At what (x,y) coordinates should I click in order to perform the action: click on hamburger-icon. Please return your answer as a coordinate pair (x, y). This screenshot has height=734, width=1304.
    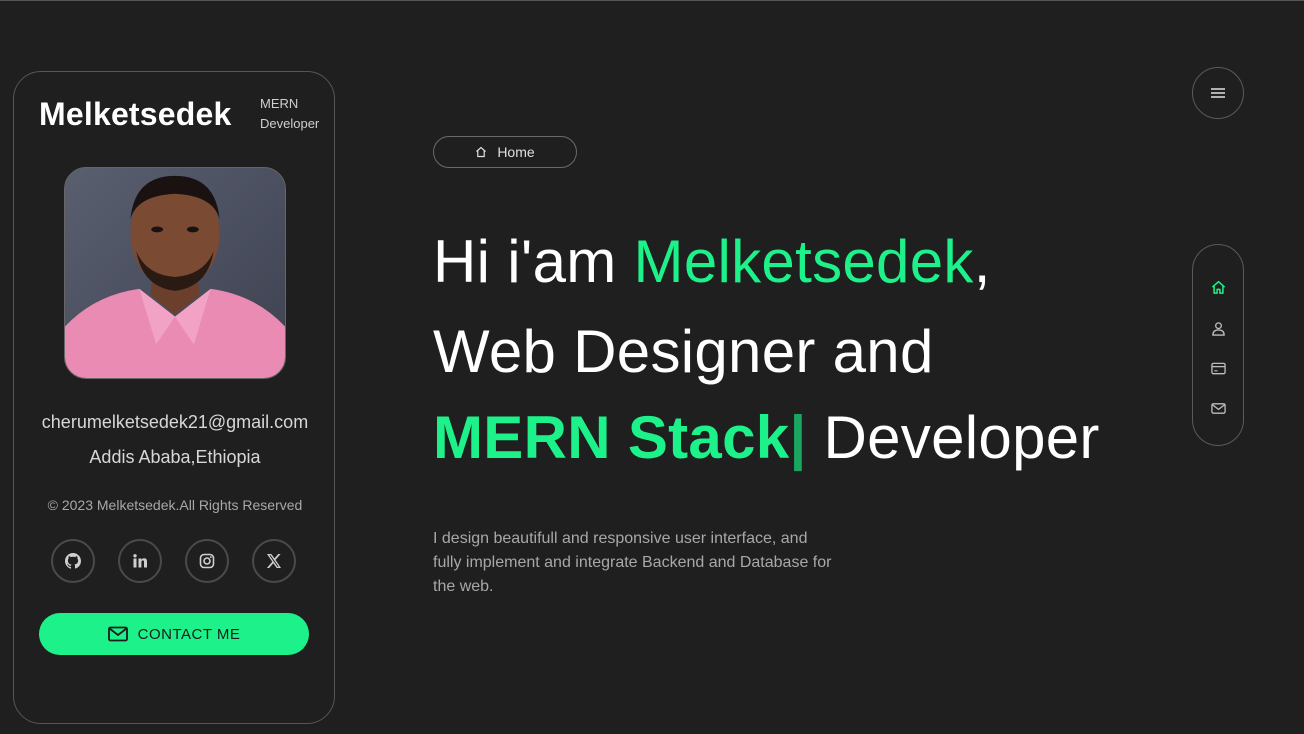
    Looking at the image, I should click on (1218, 93).